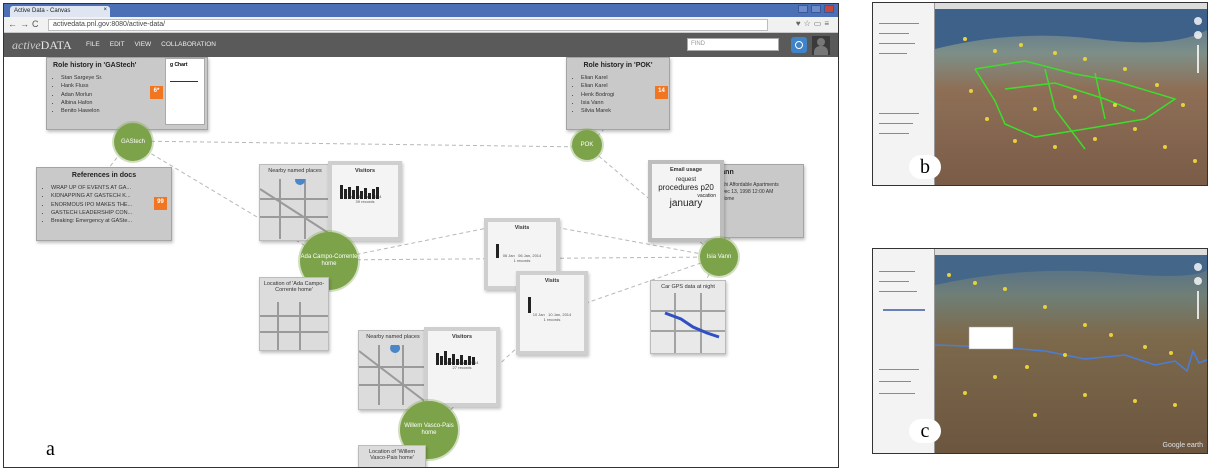 The width and height of the screenshot is (1209, 471). Describe the element at coordinates (625, 103) in the screenshot. I see `list-item: Isia Vann` at that location.